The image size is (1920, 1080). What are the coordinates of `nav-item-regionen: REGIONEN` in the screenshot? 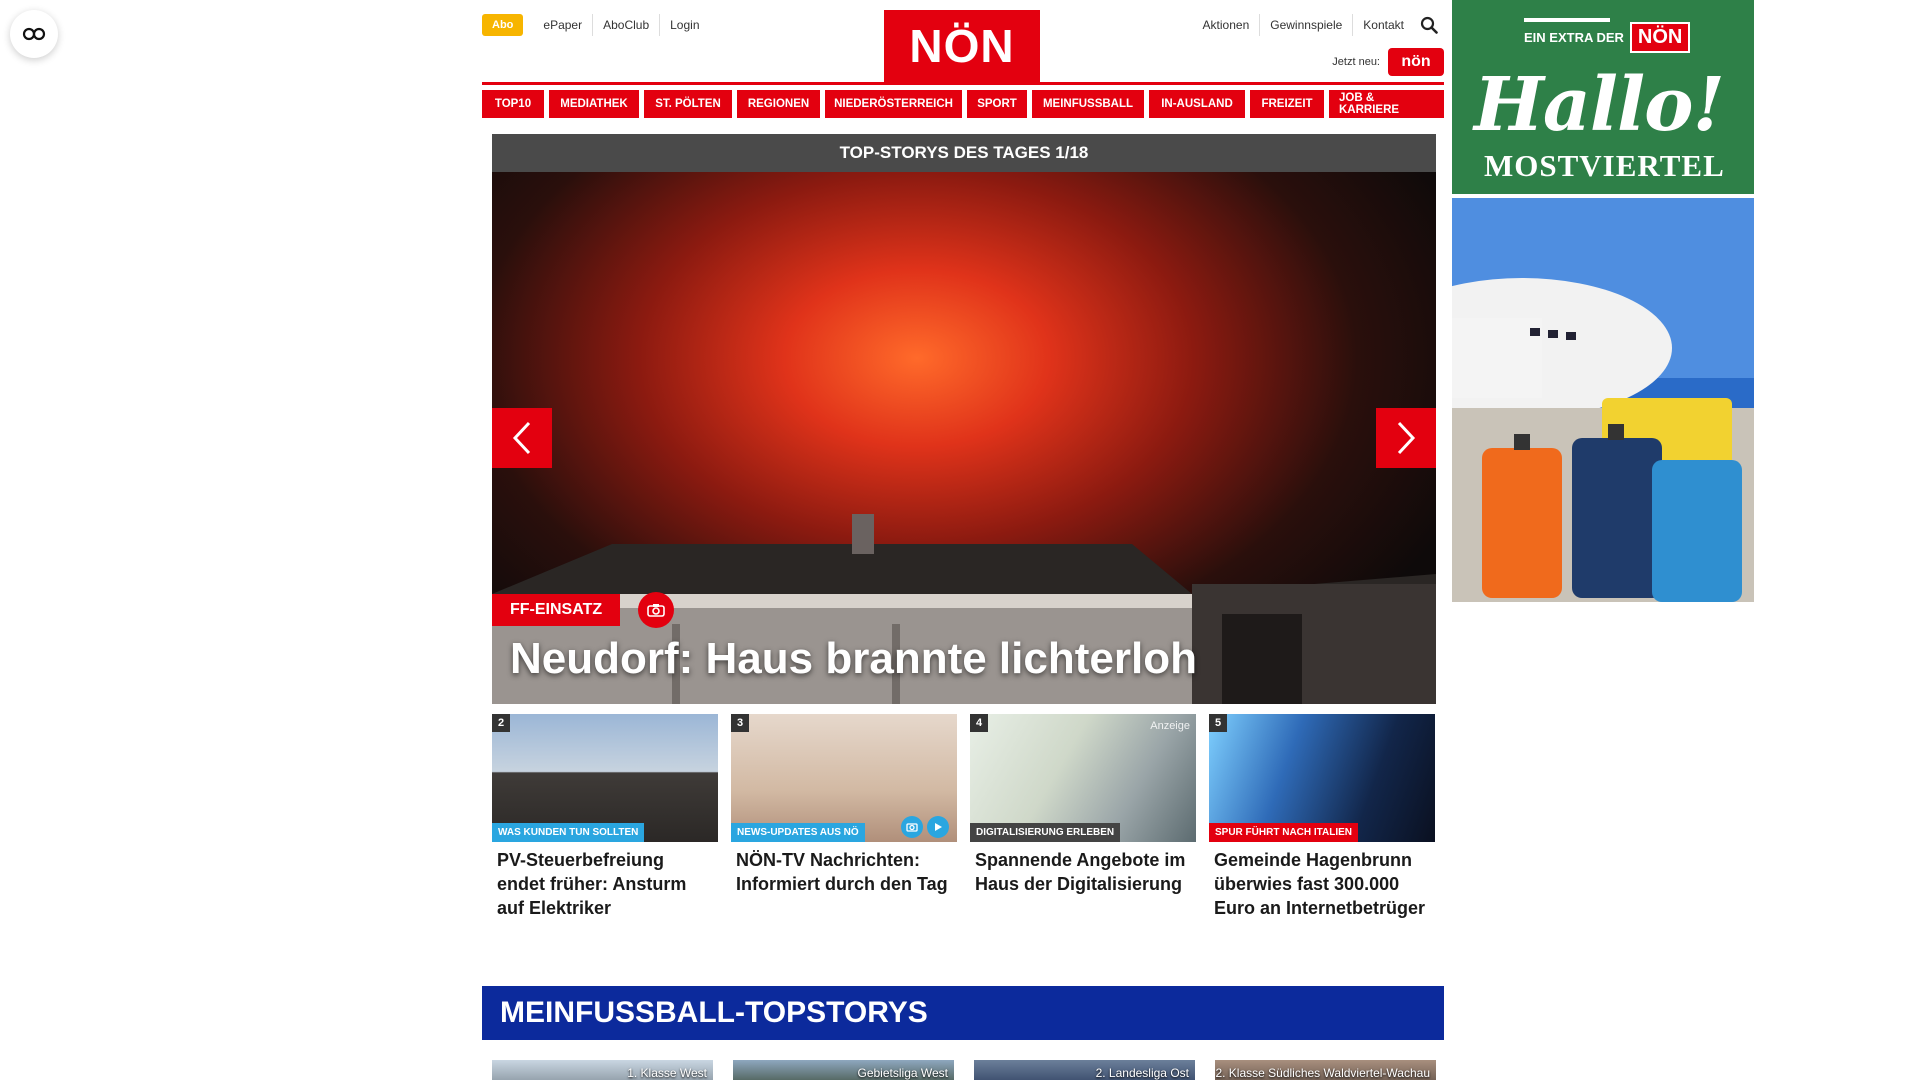 It's located at (778, 104).